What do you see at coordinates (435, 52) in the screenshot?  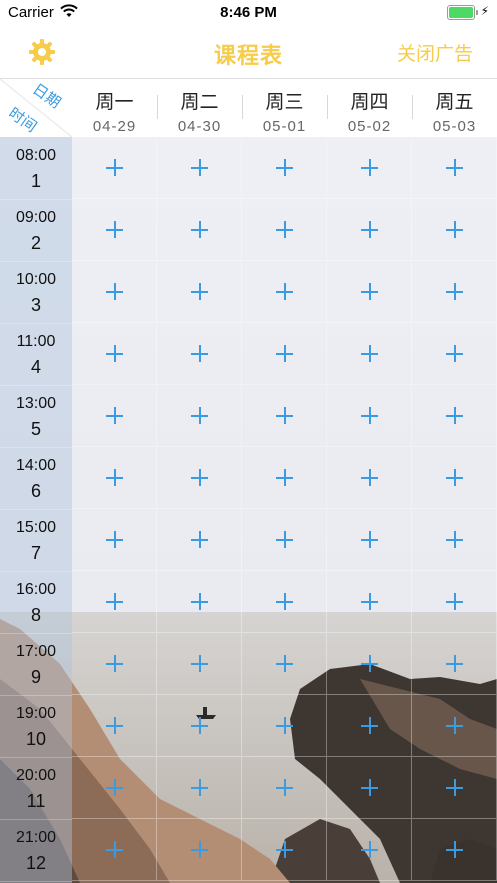 I see `close-ads-button: 关闭广告` at bounding box center [435, 52].